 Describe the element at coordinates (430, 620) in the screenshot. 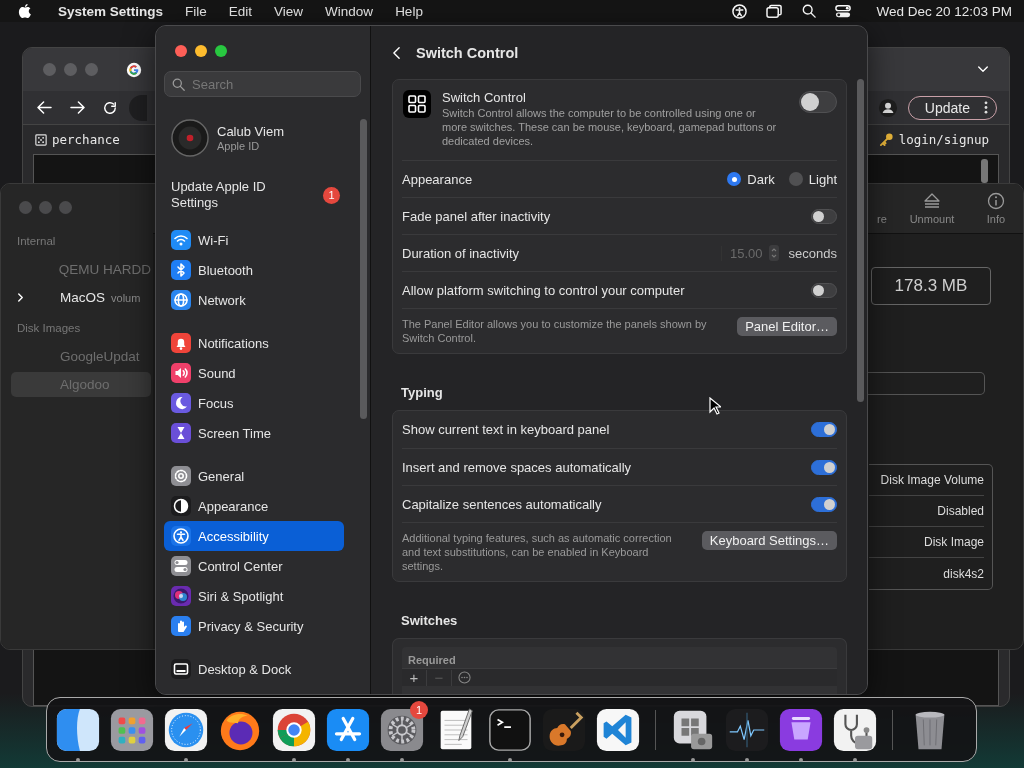

I see `section-heading: Switches` at that location.